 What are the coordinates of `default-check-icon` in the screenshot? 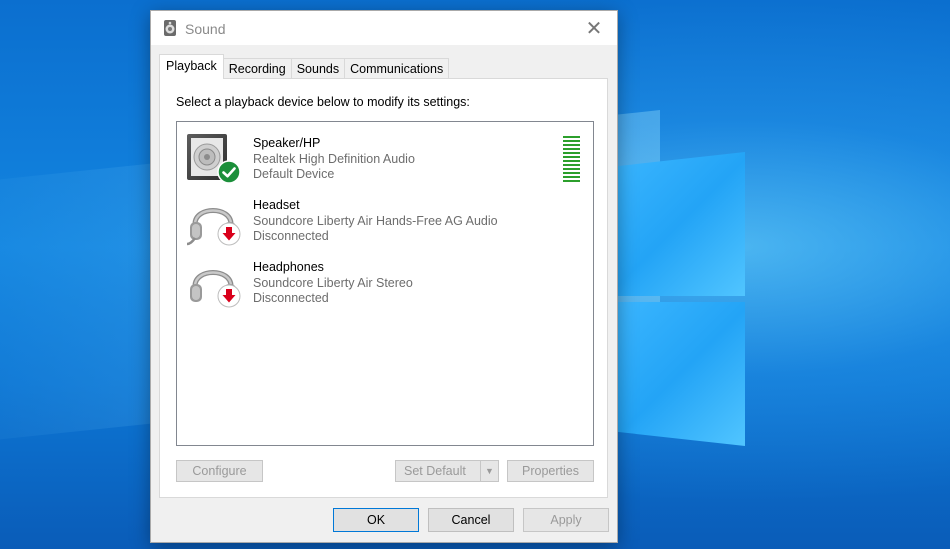 It's located at (229, 172).